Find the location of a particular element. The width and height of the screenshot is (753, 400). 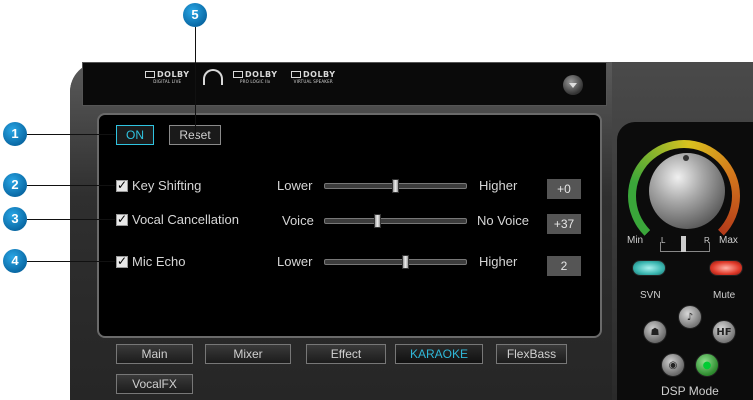

tab-effect: Effect is located at coordinates (346, 354).